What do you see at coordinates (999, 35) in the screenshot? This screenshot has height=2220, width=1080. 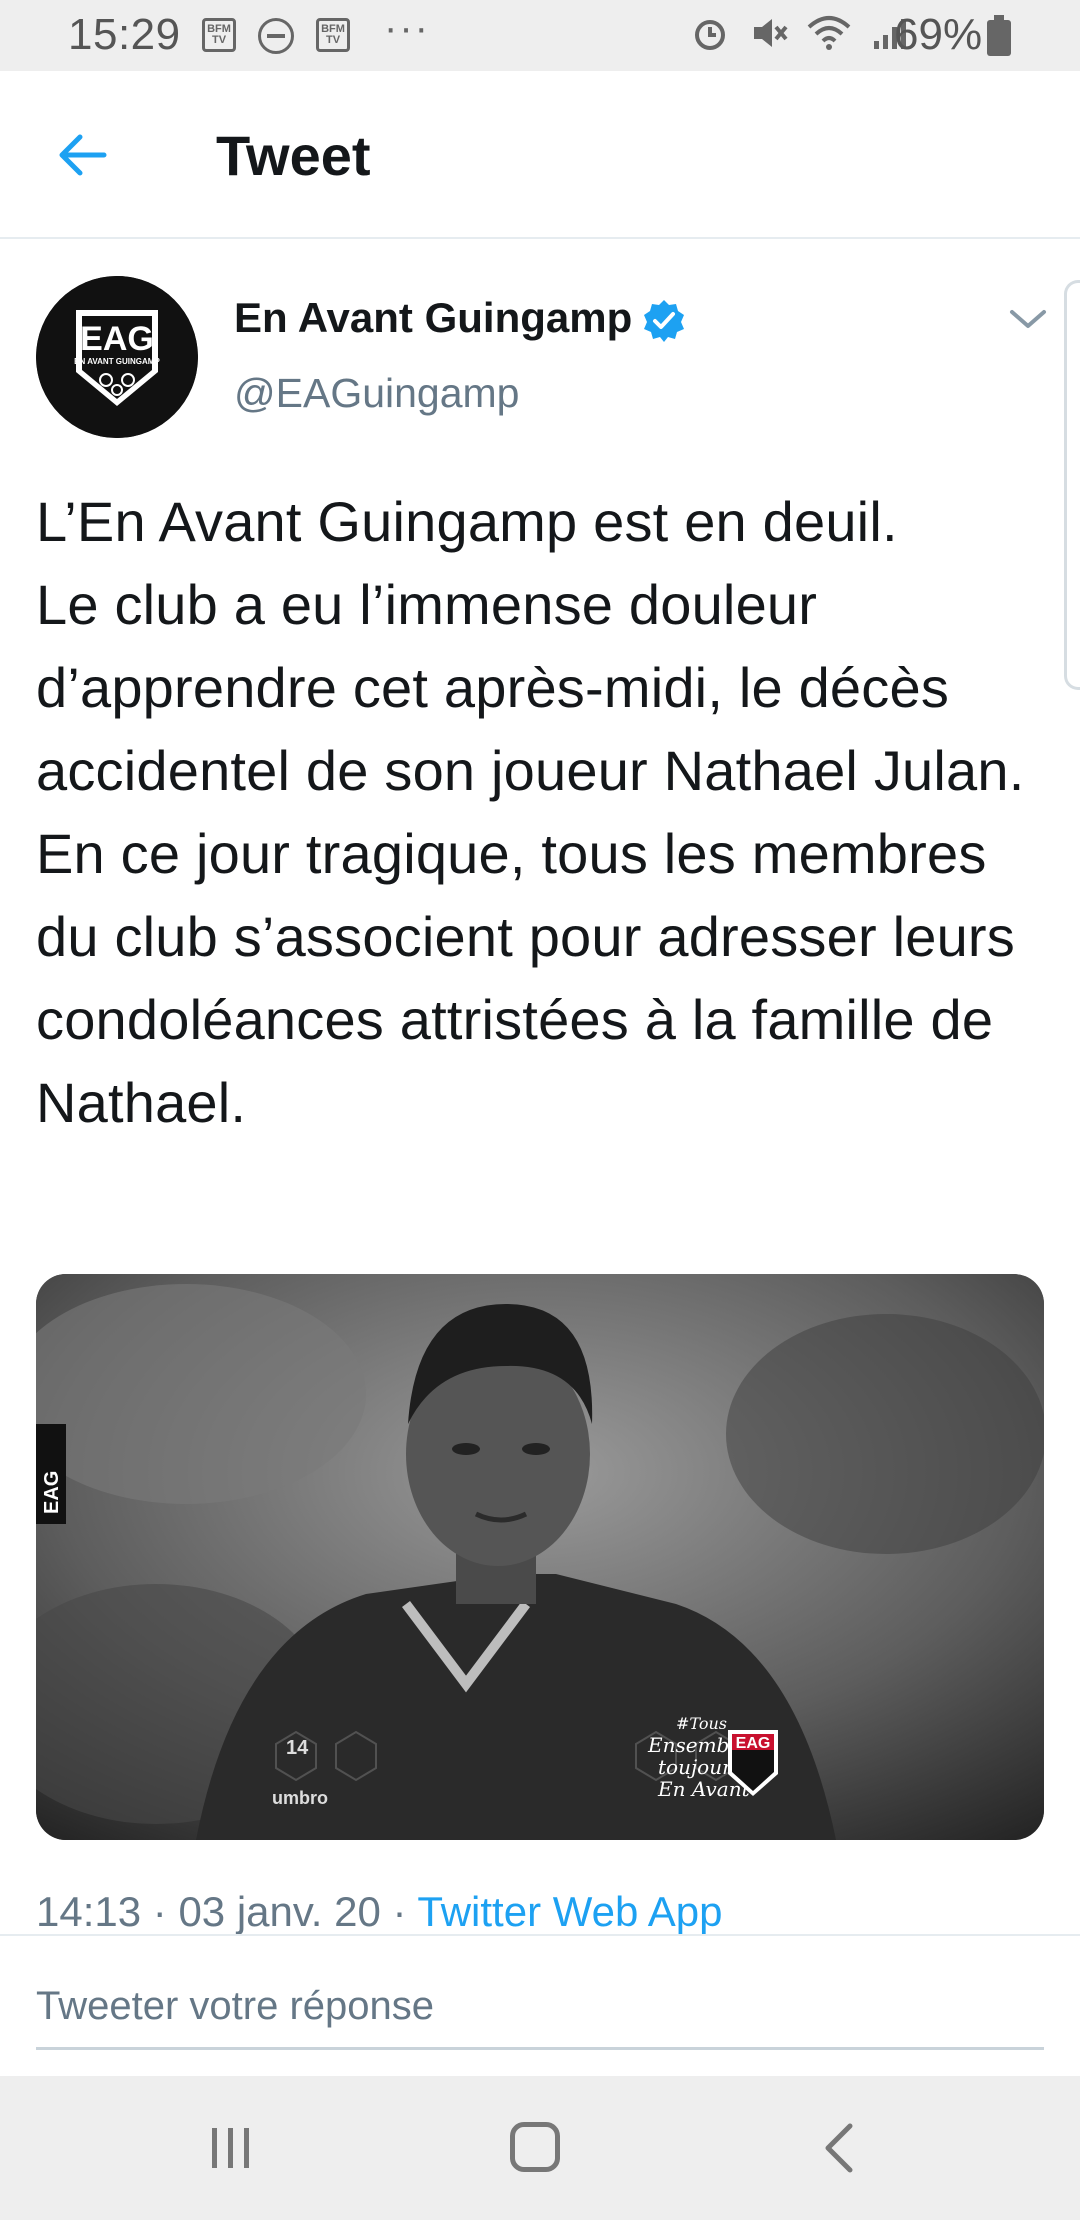 I see `battery-icon` at bounding box center [999, 35].